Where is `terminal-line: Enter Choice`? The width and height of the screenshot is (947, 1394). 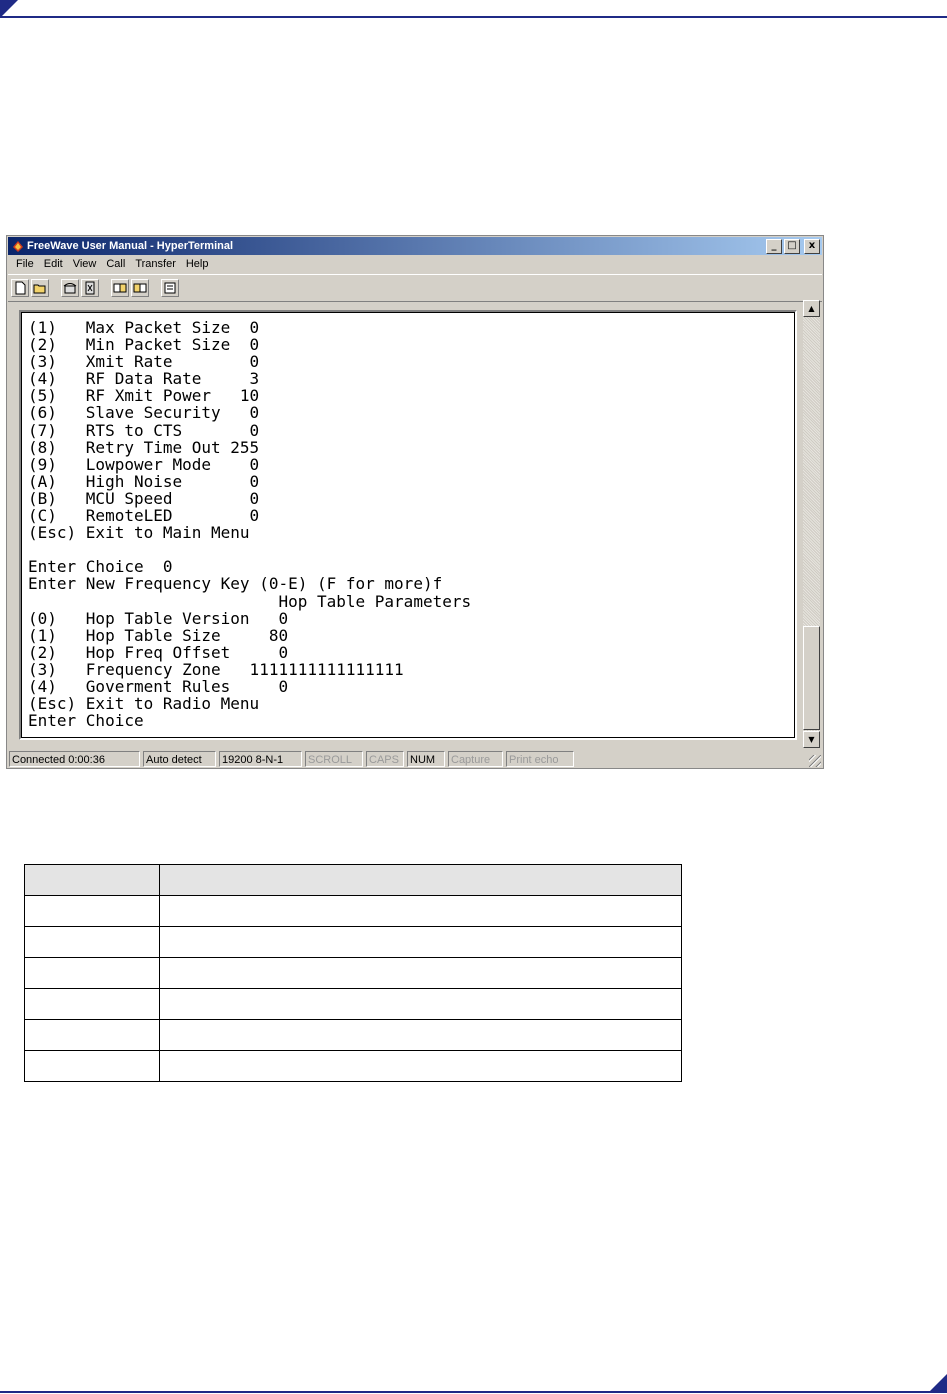 terminal-line: Enter Choice is located at coordinates (86, 721).